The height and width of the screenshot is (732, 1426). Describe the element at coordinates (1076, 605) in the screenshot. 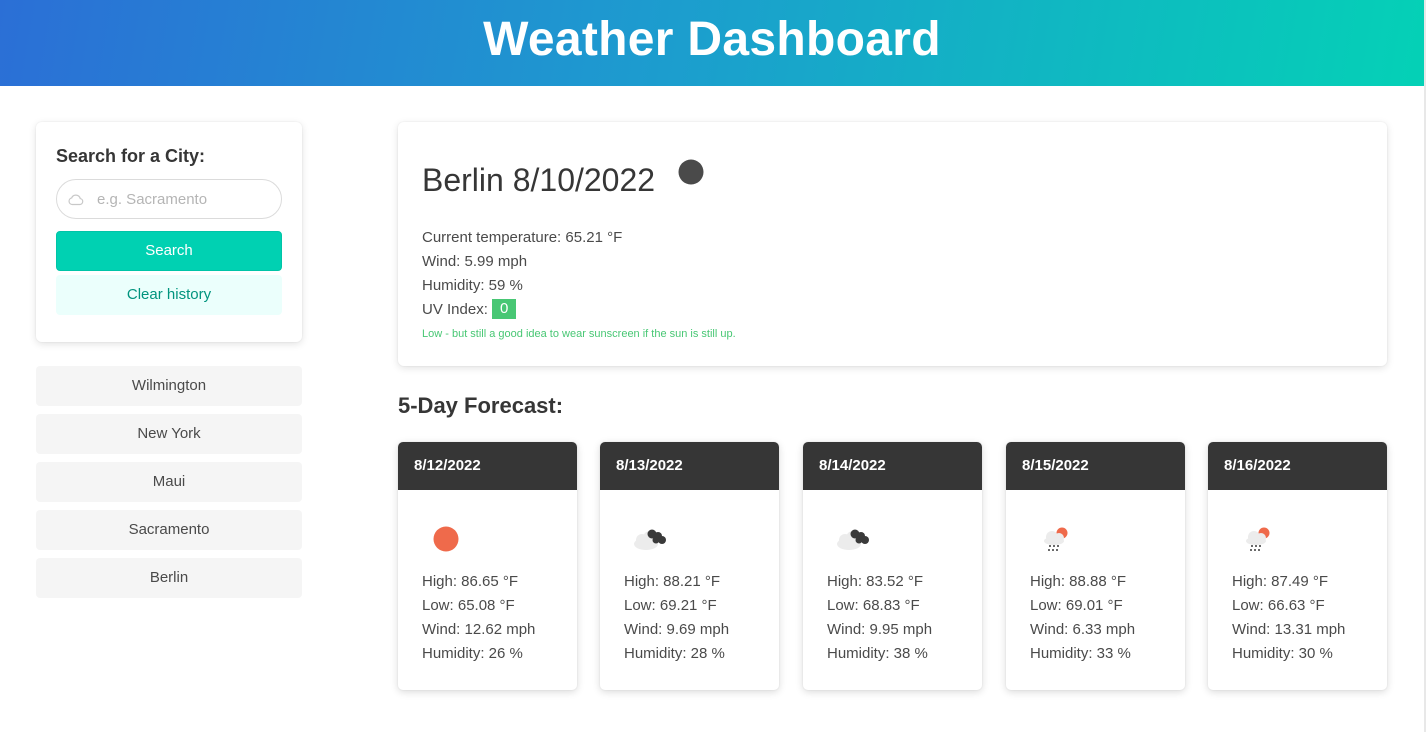

I see `forecast-low: Low: 69.01 °F` at that location.